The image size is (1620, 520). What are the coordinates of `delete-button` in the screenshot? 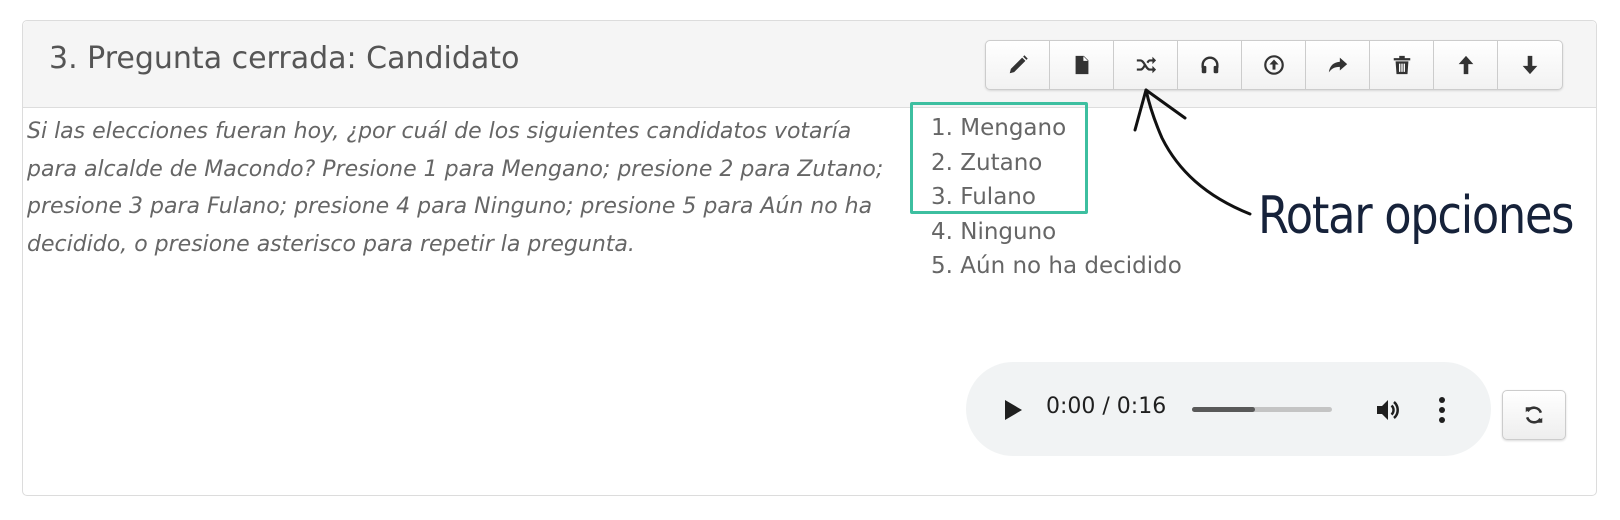 It's located at (1402, 65).